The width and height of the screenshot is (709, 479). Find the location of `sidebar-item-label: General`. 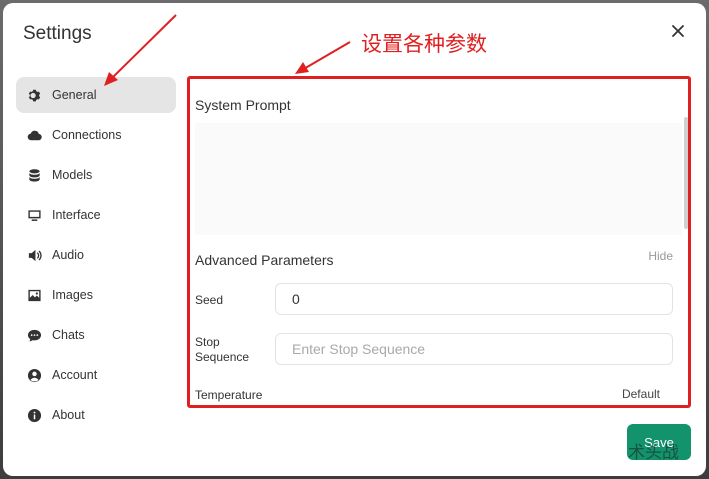

sidebar-item-label: General is located at coordinates (74, 95).